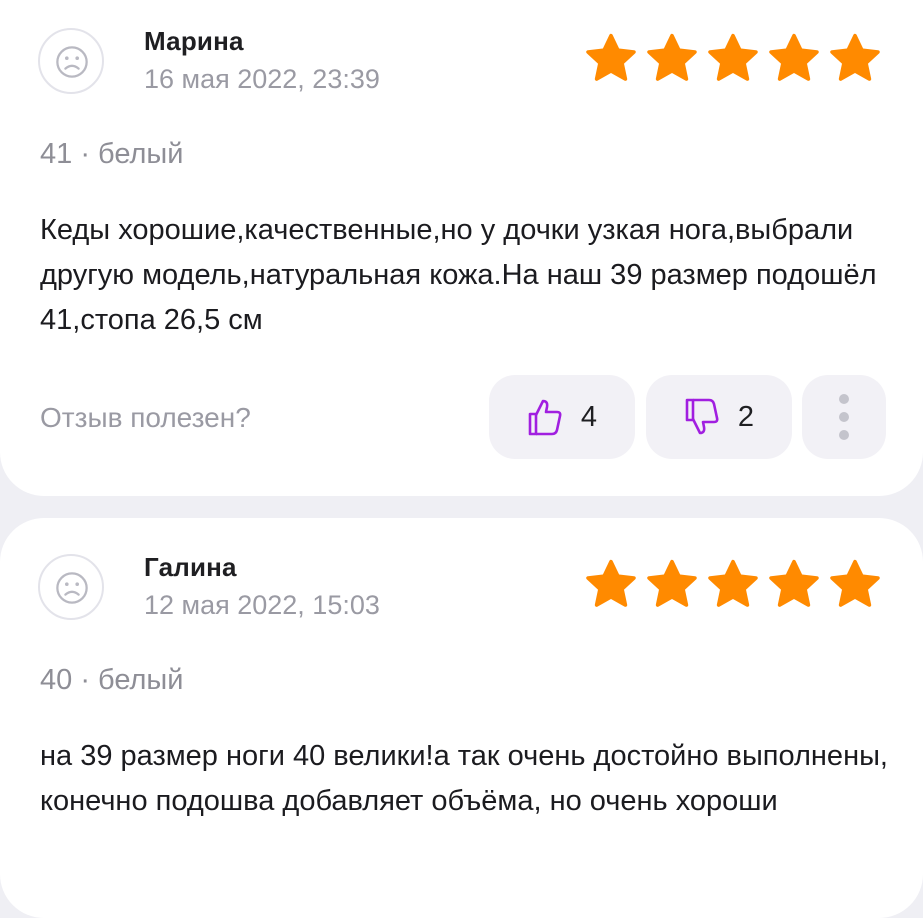  I want to click on dislike-count: 2, so click(746, 416).